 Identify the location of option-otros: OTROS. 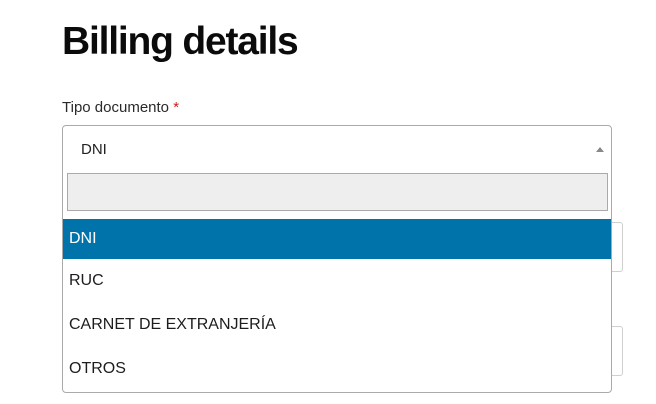
(337, 369).